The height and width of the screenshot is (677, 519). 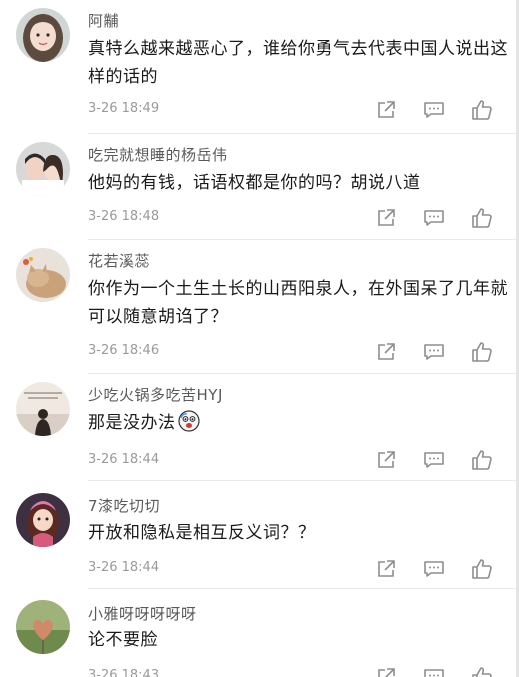 What do you see at coordinates (188, 421) in the screenshot?
I see `laughing-emoji-icon` at bounding box center [188, 421].